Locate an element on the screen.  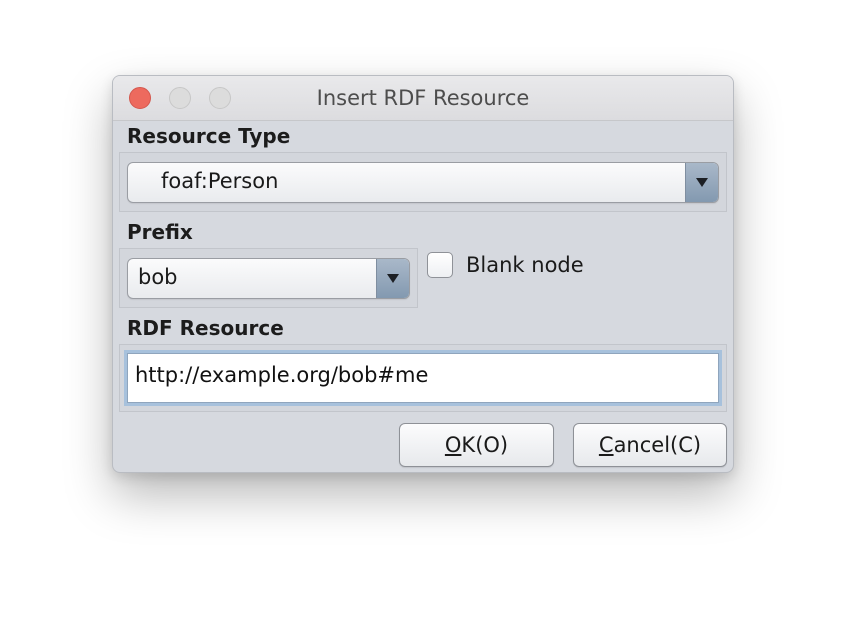
cancel-mnemonic: C is located at coordinates (606, 445).